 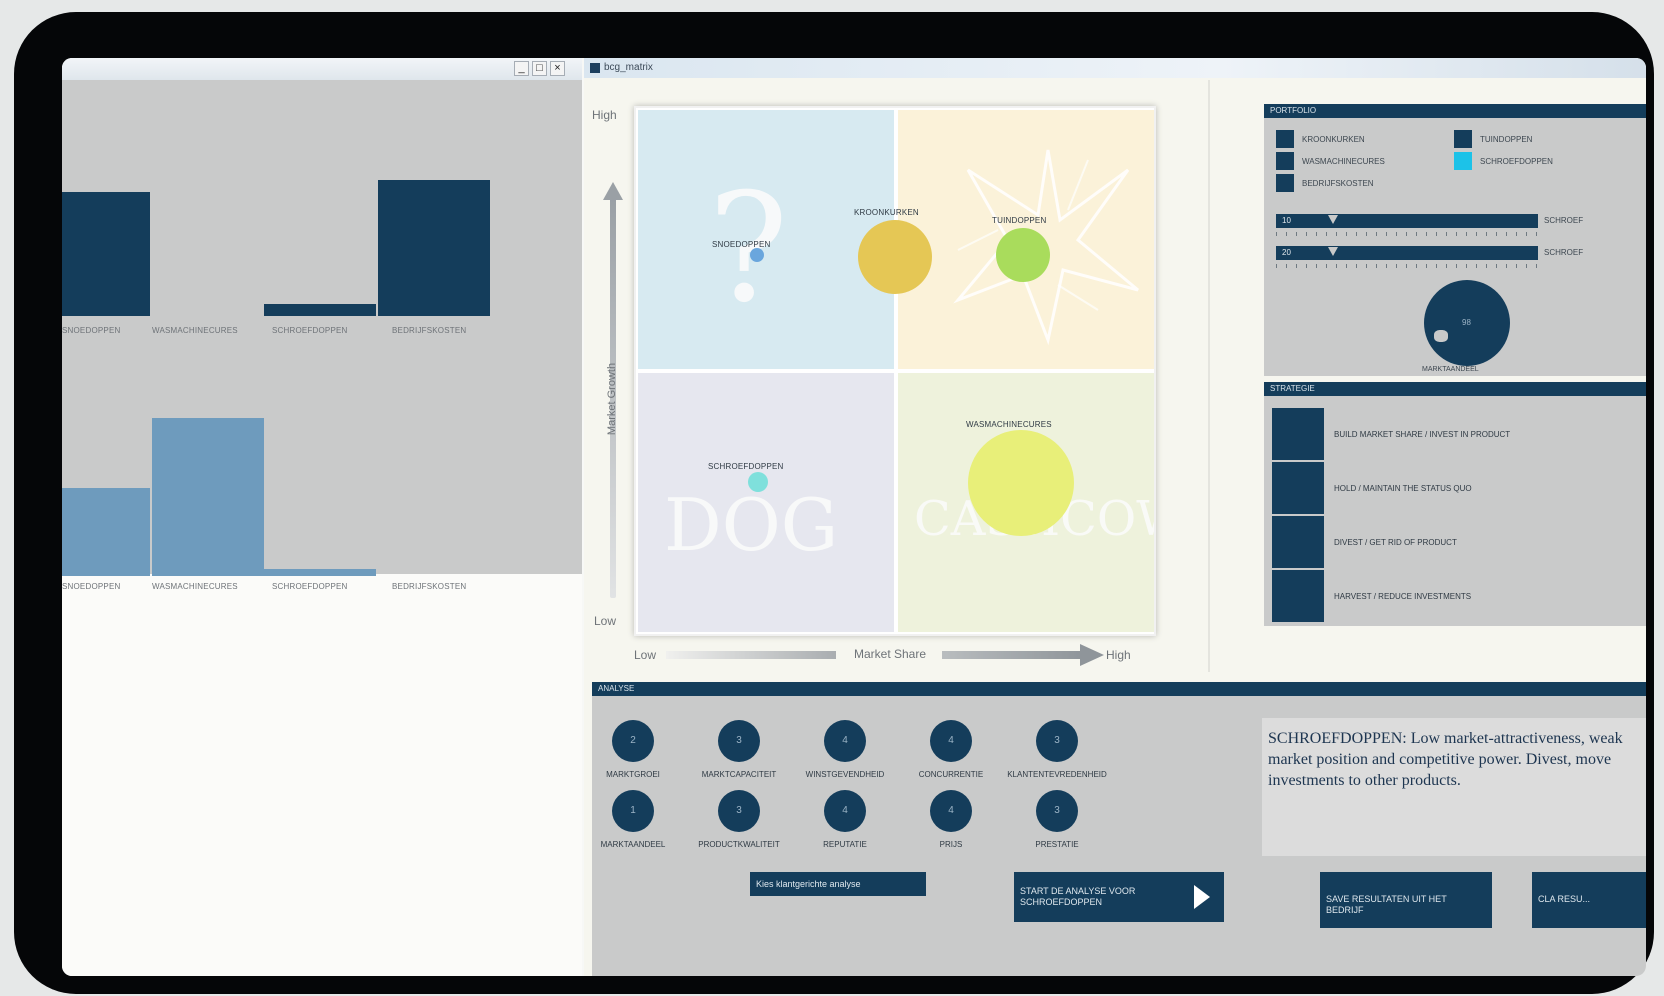 I want to click on legend-label: SCHROEFDOPPEN, so click(x=1516, y=161).